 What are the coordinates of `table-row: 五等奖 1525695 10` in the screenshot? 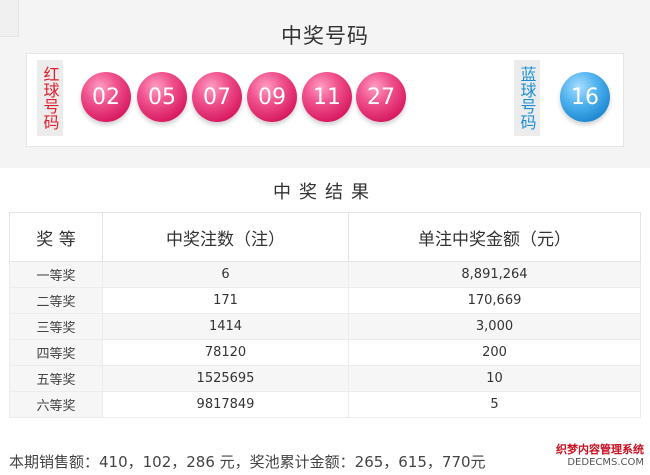 It's located at (325, 378).